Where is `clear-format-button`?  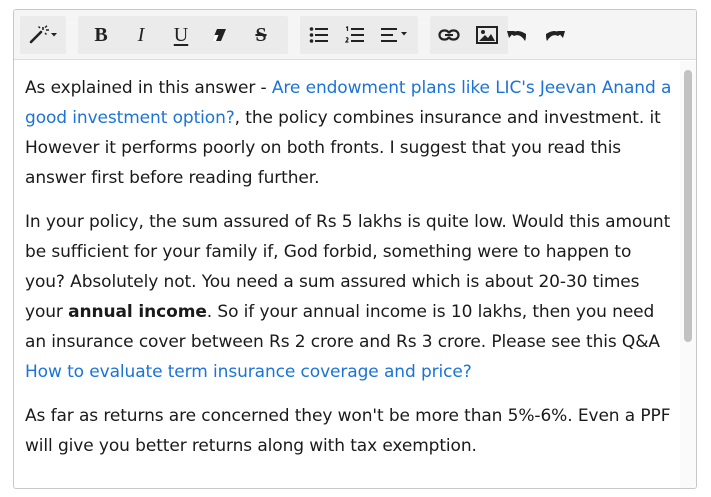 clear-format-button is located at coordinates (219, 35).